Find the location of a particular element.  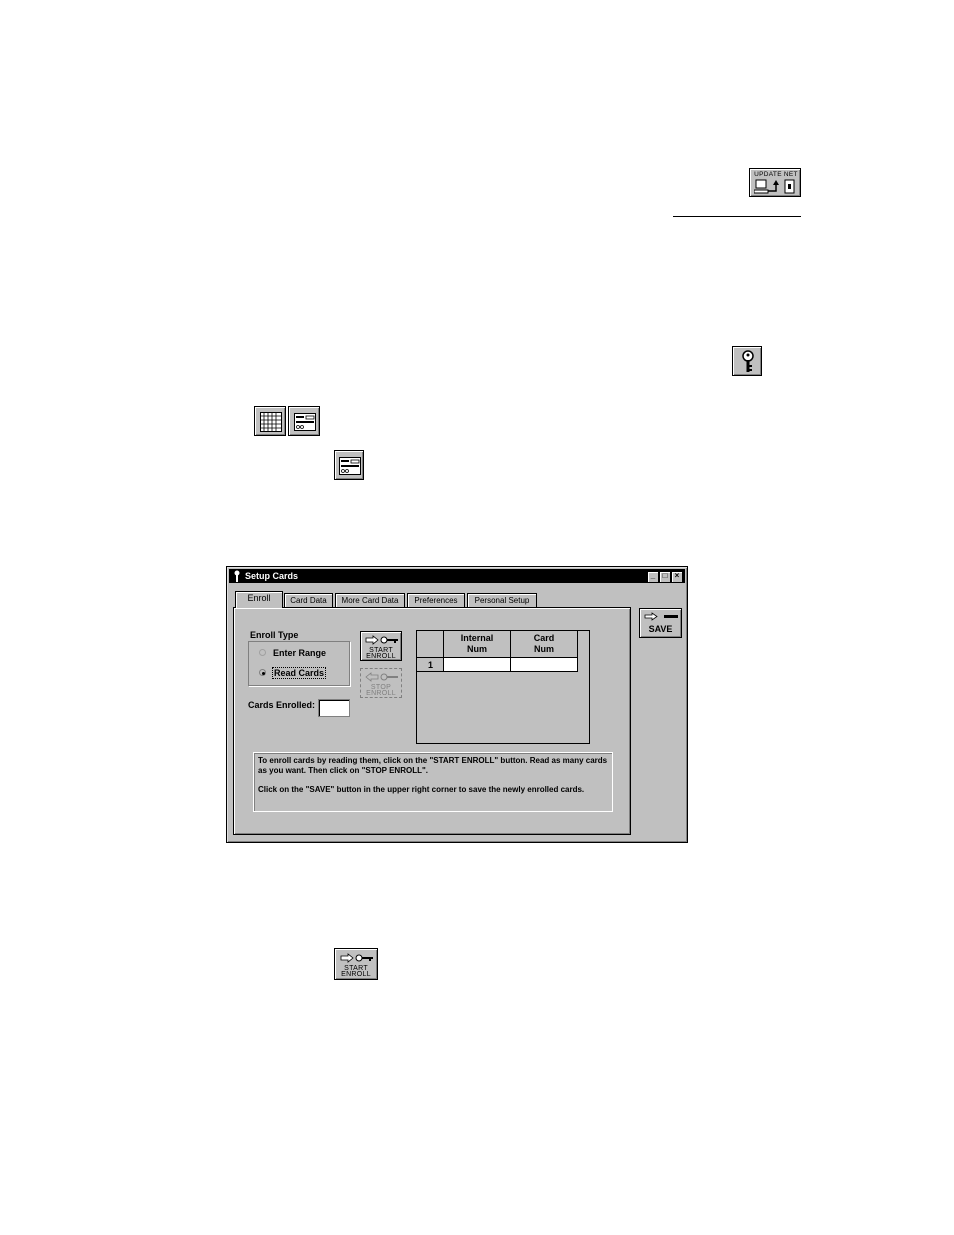

update-net-button: UPDATE NET is located at coordinates (775, 182).